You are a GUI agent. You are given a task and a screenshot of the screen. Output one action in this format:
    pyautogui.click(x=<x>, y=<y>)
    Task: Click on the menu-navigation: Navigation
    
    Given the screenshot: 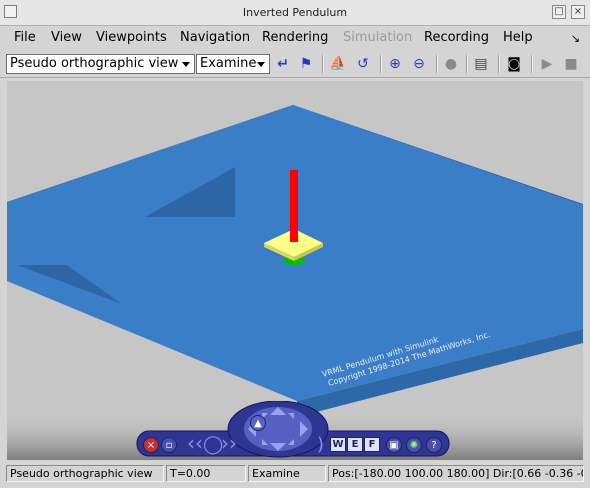 What is the action you would take?
    pyautogui.click(x=215, y=37)
    